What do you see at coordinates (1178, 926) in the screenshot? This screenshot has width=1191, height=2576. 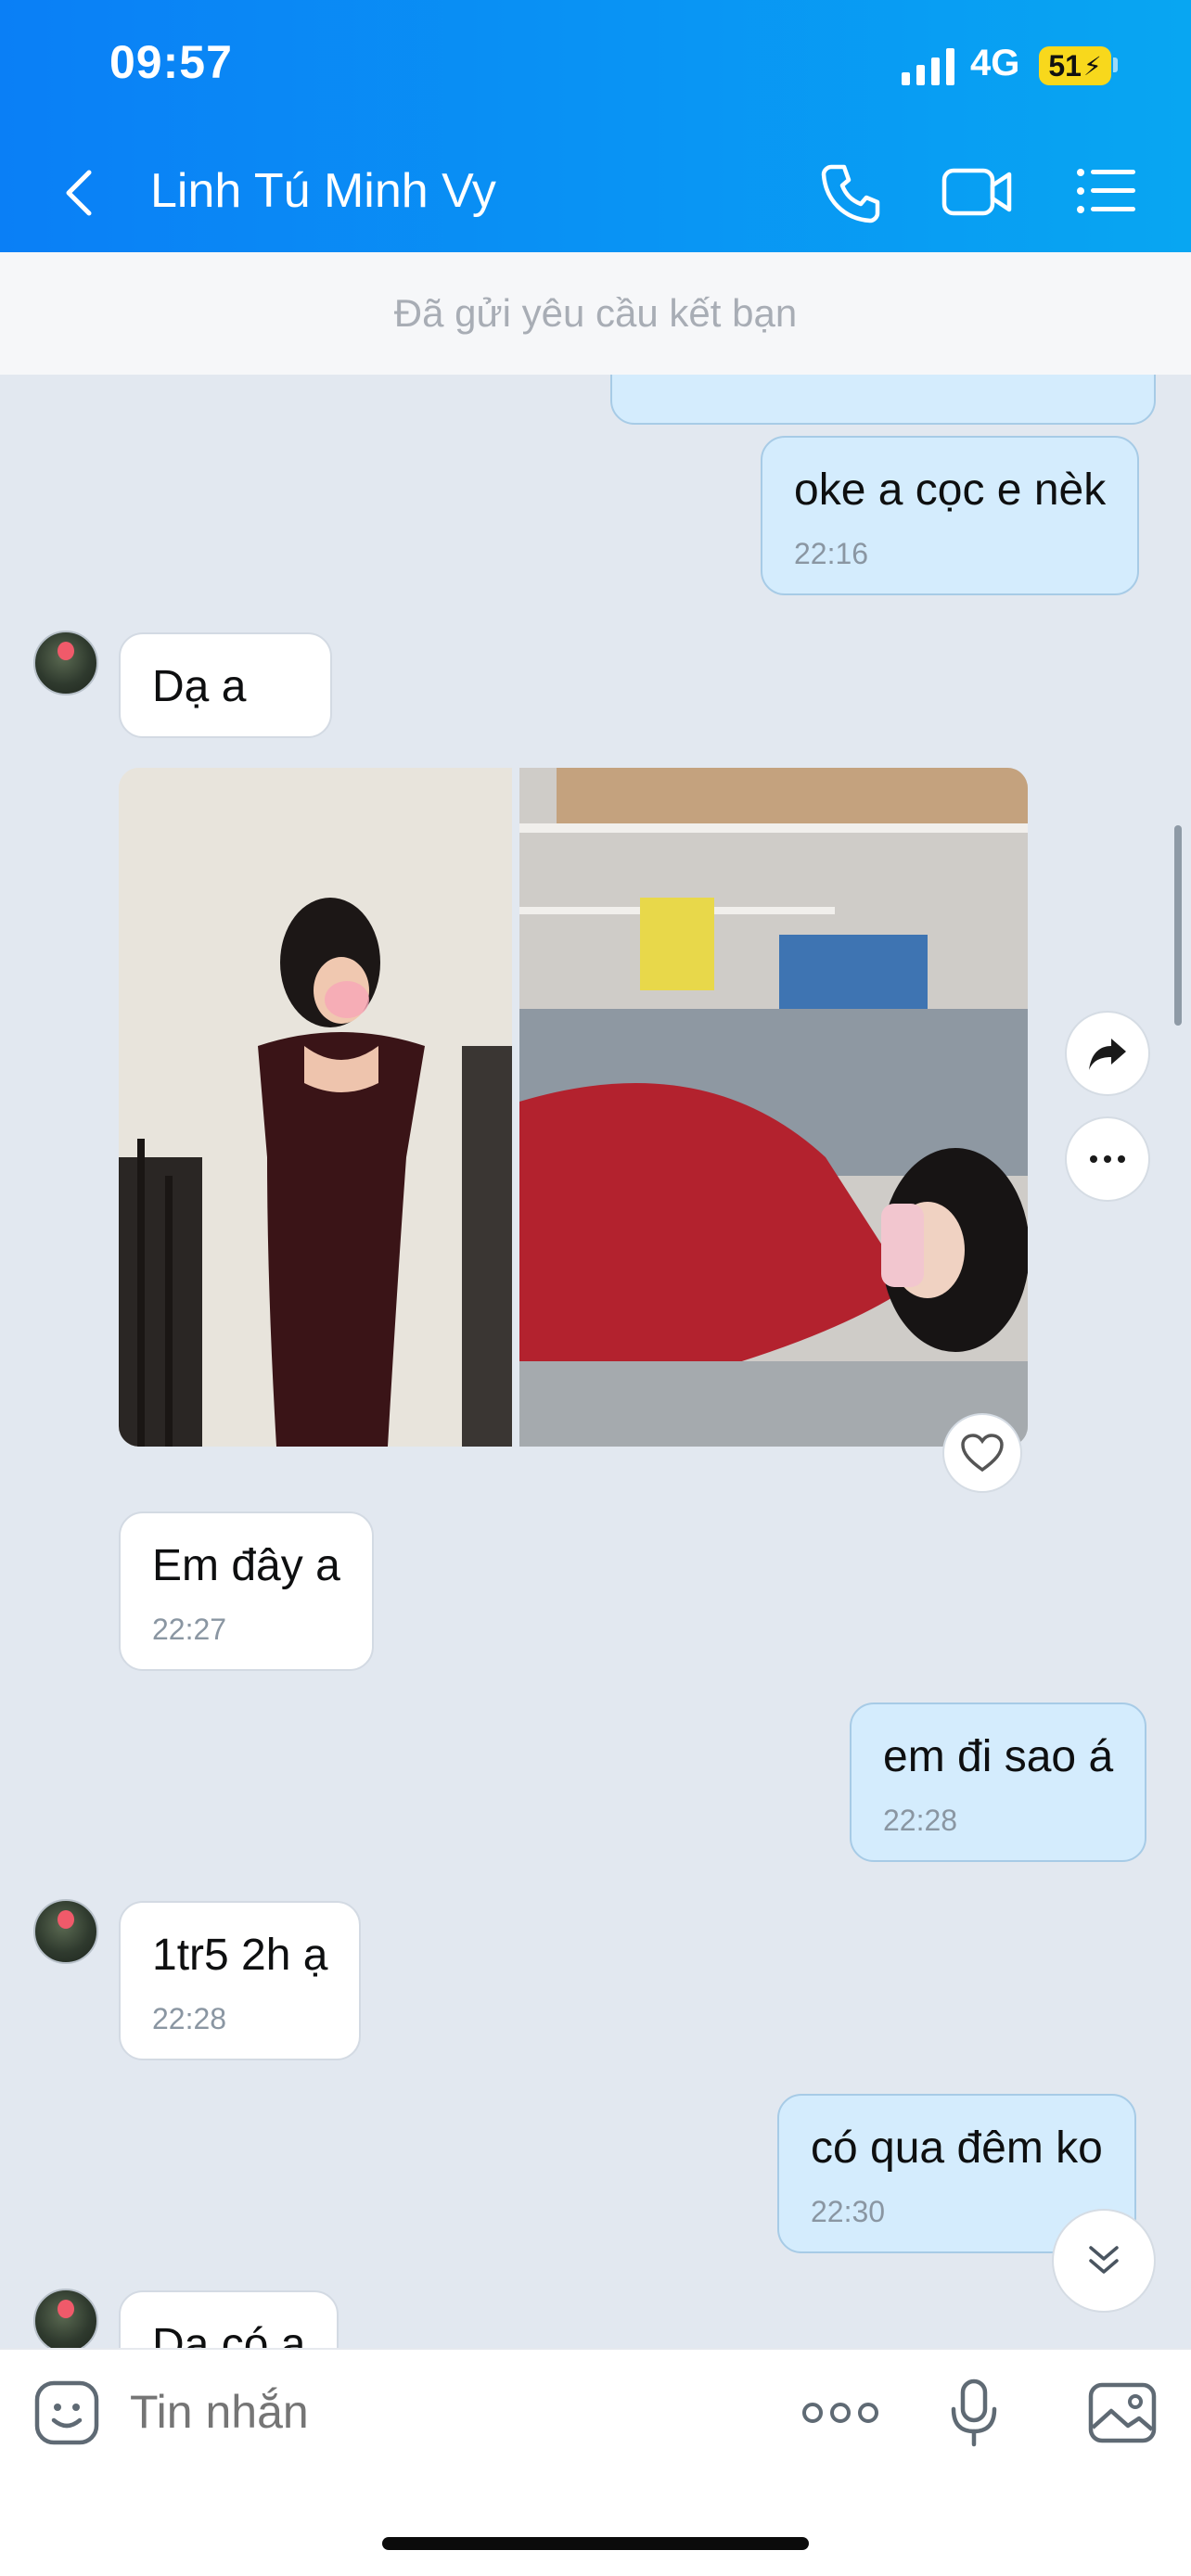 I see `scrollbar` at bounding box center [1178, 926].